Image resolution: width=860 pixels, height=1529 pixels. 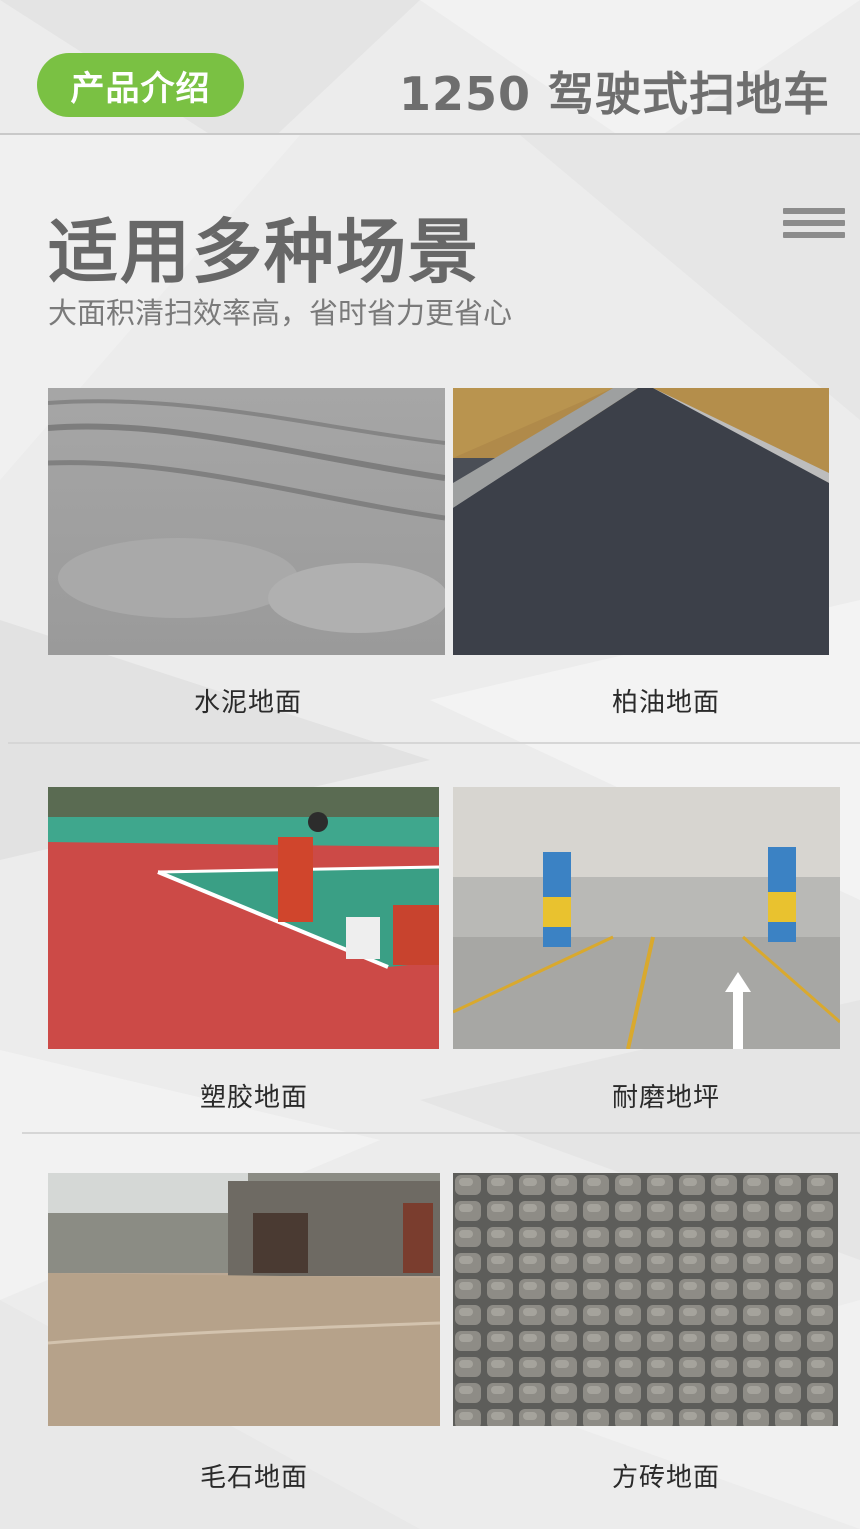 I want to click on page-header: 产品介绍 1250 驾驶式扫地车, so click(x=430, y=67).